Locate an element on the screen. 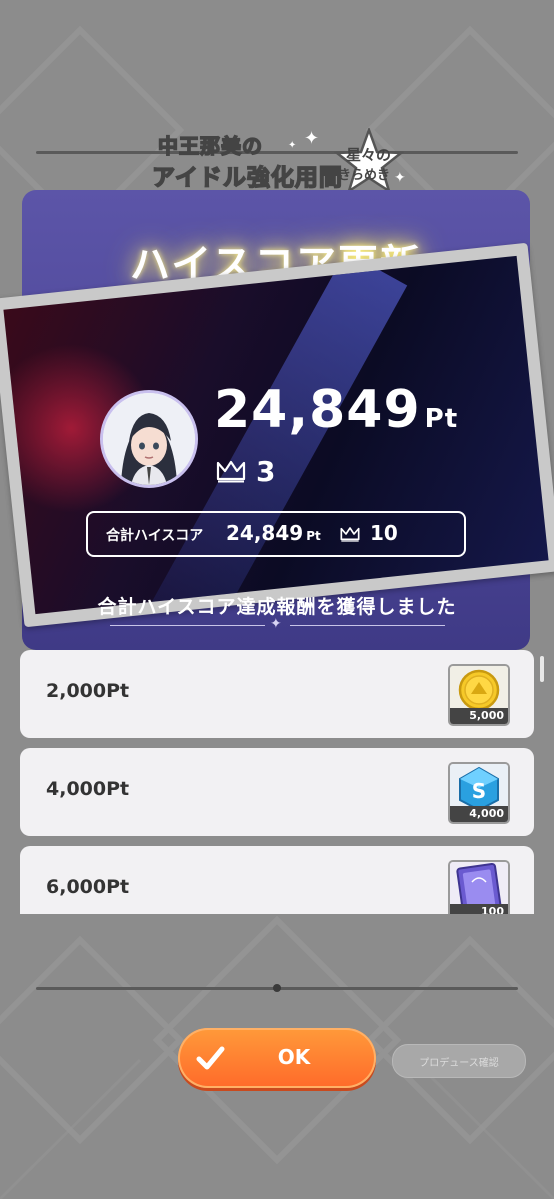 The width and height of the screenshot is (554, 1199). reward-list-scrollbar is located at coordinates (542, 669).